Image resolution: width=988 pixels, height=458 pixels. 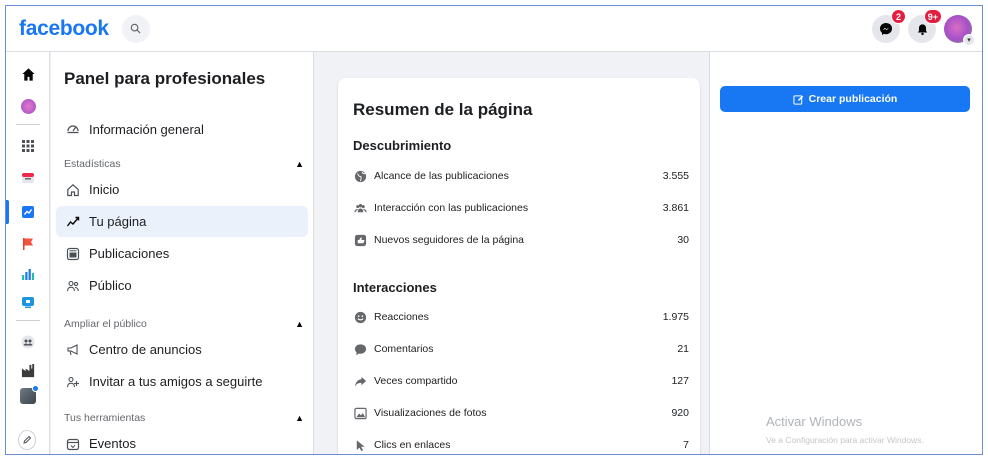 I want to click on stat-value: 21, so click(x=683, y=349).